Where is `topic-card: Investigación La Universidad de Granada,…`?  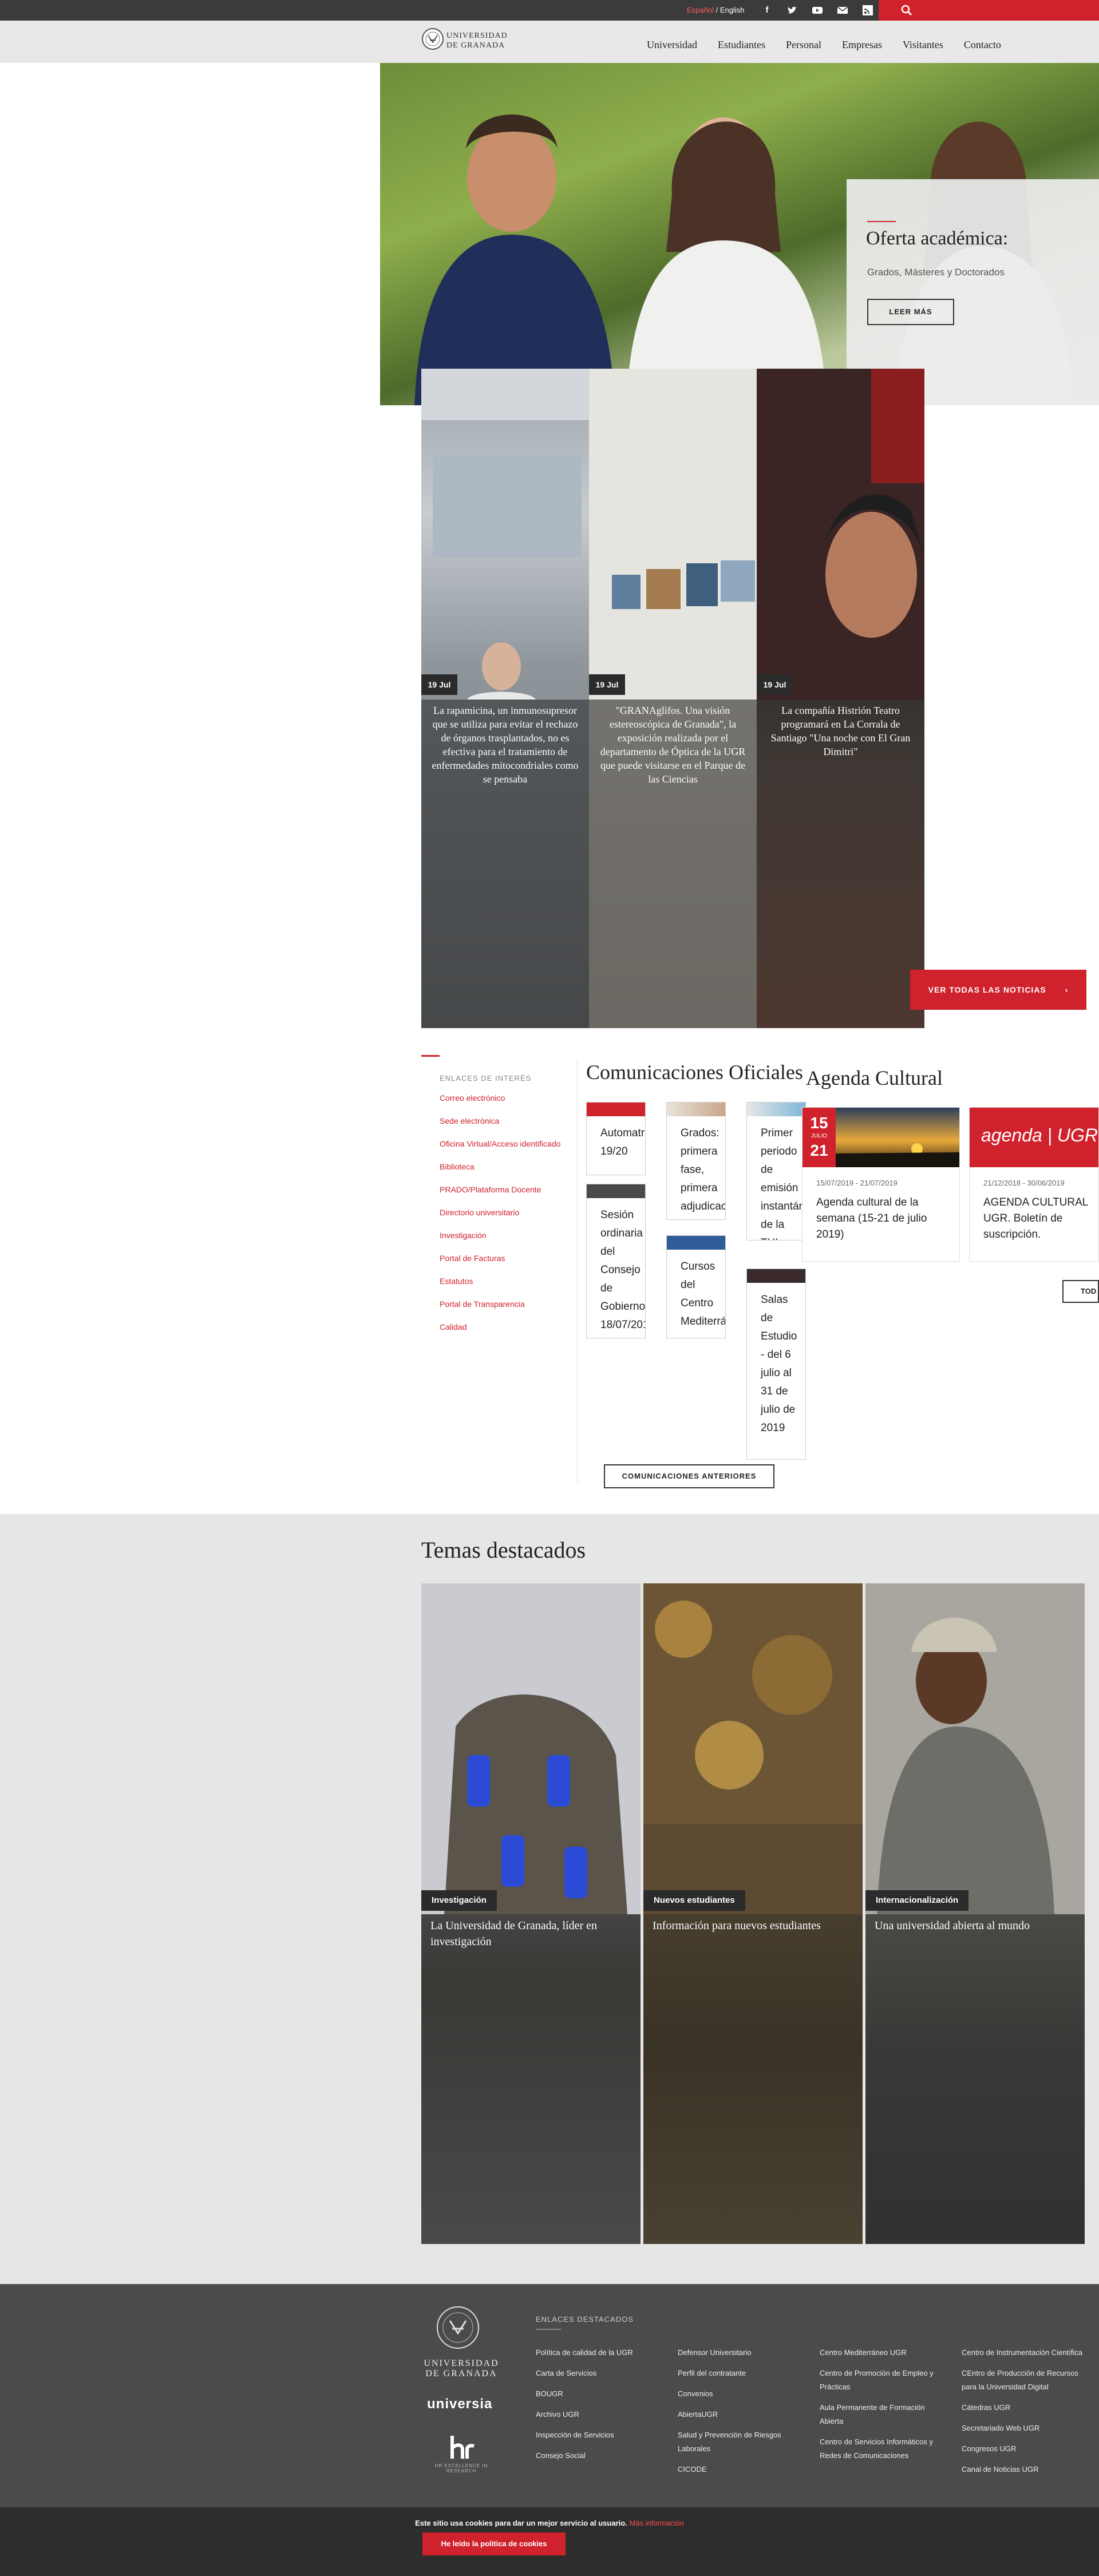 topic-card: Investigación La Universidad de Granada,… is located at coordinates (531, 1913).